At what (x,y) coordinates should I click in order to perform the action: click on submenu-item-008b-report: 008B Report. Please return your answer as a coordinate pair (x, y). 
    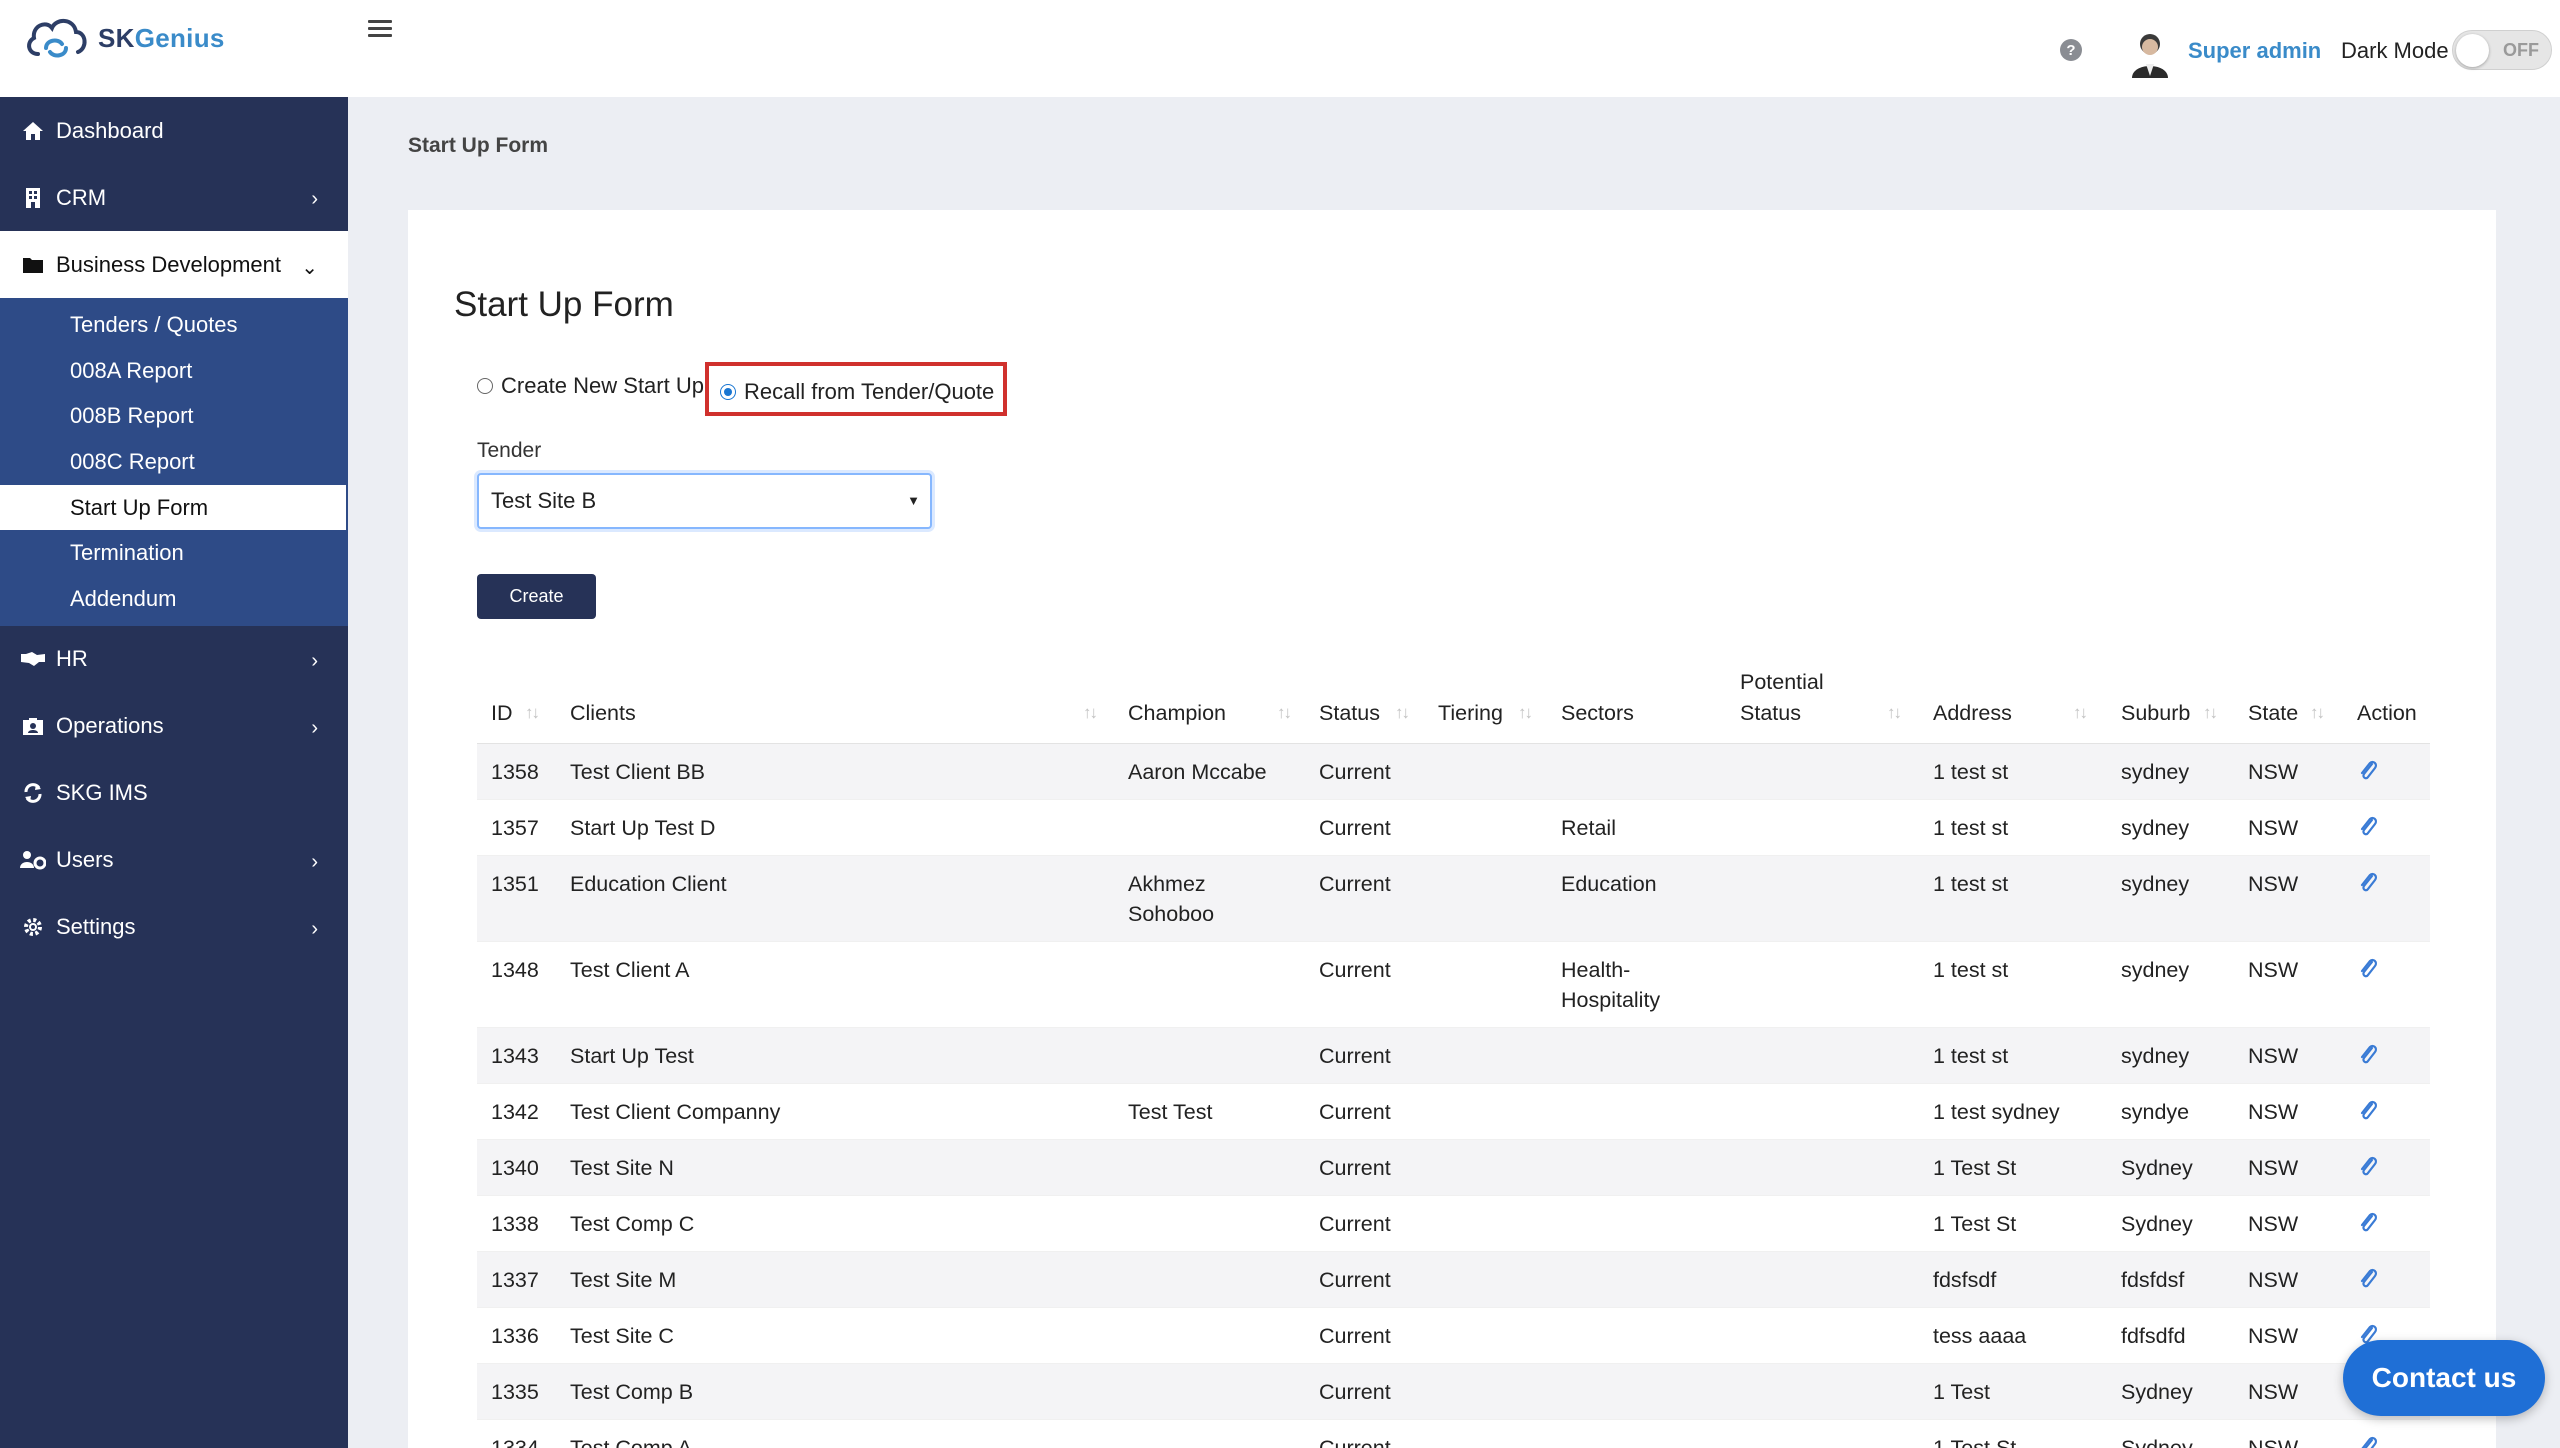
    Looking at the image, I should click on (174, 416).